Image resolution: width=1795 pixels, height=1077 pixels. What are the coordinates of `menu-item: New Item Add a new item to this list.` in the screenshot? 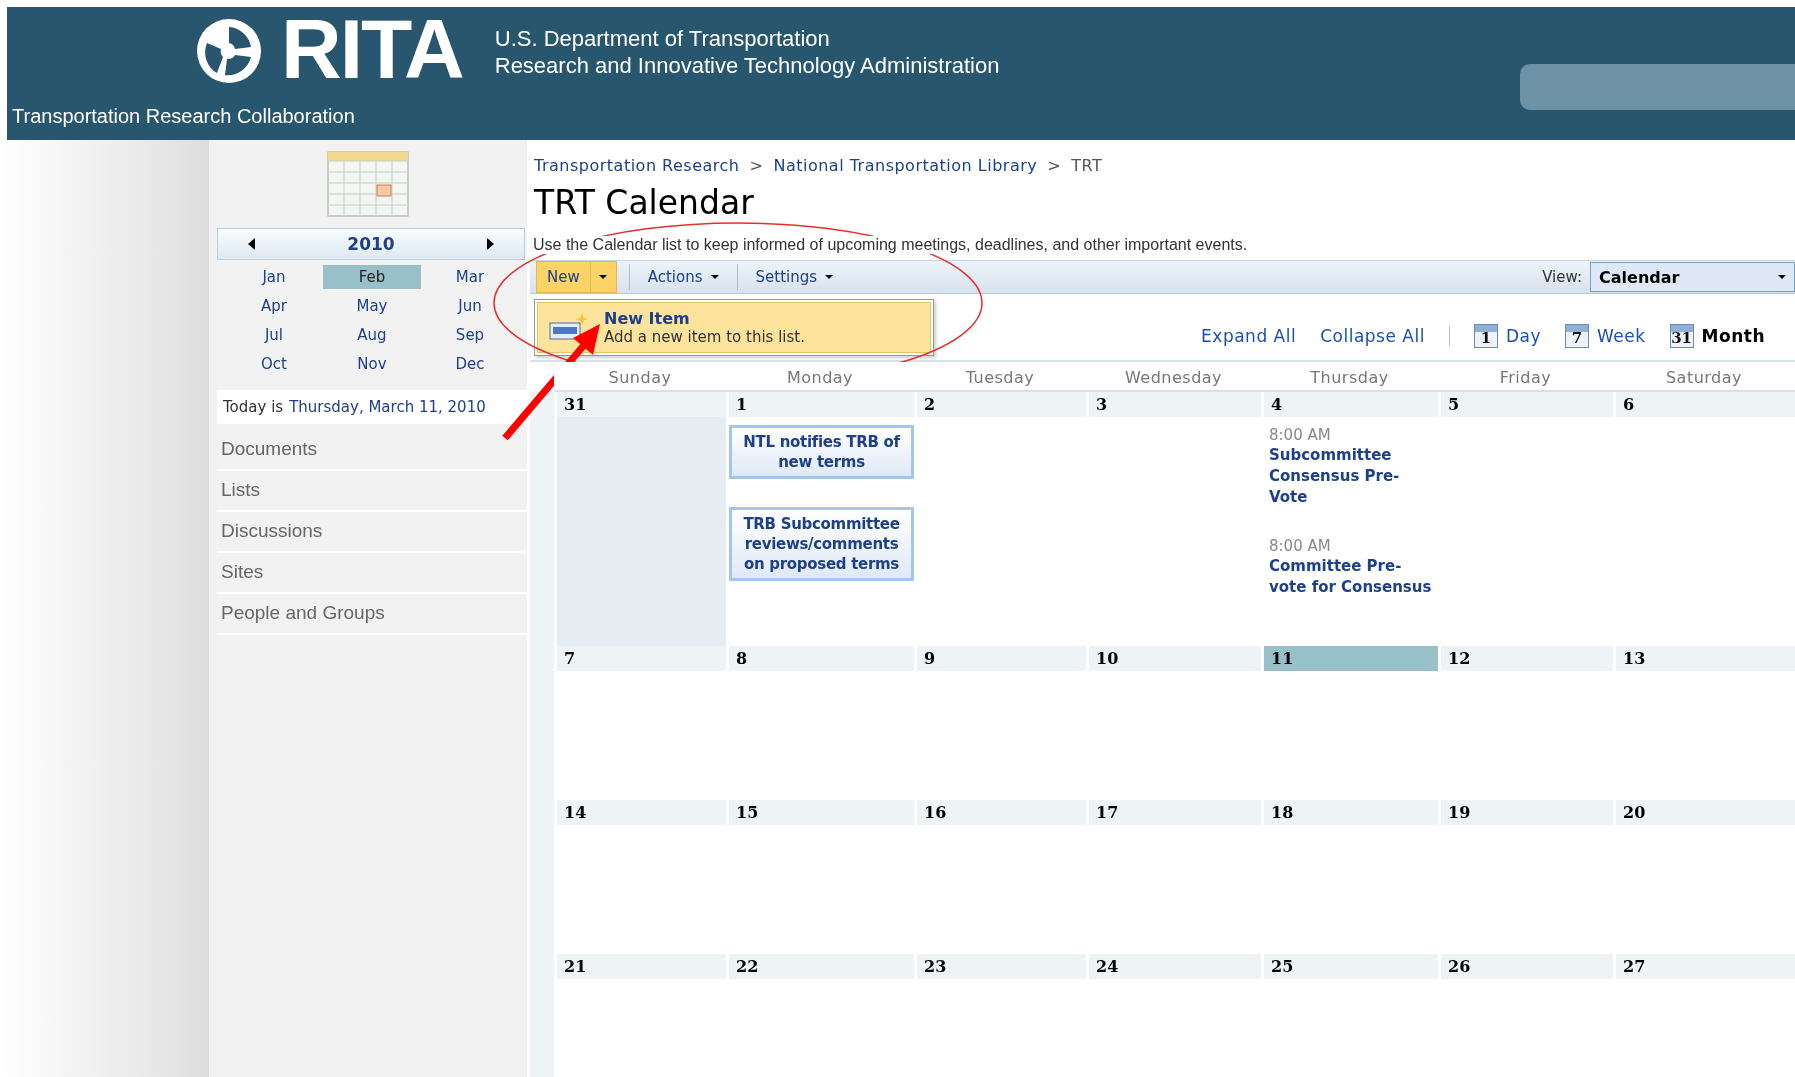 It's located at (734, 327).